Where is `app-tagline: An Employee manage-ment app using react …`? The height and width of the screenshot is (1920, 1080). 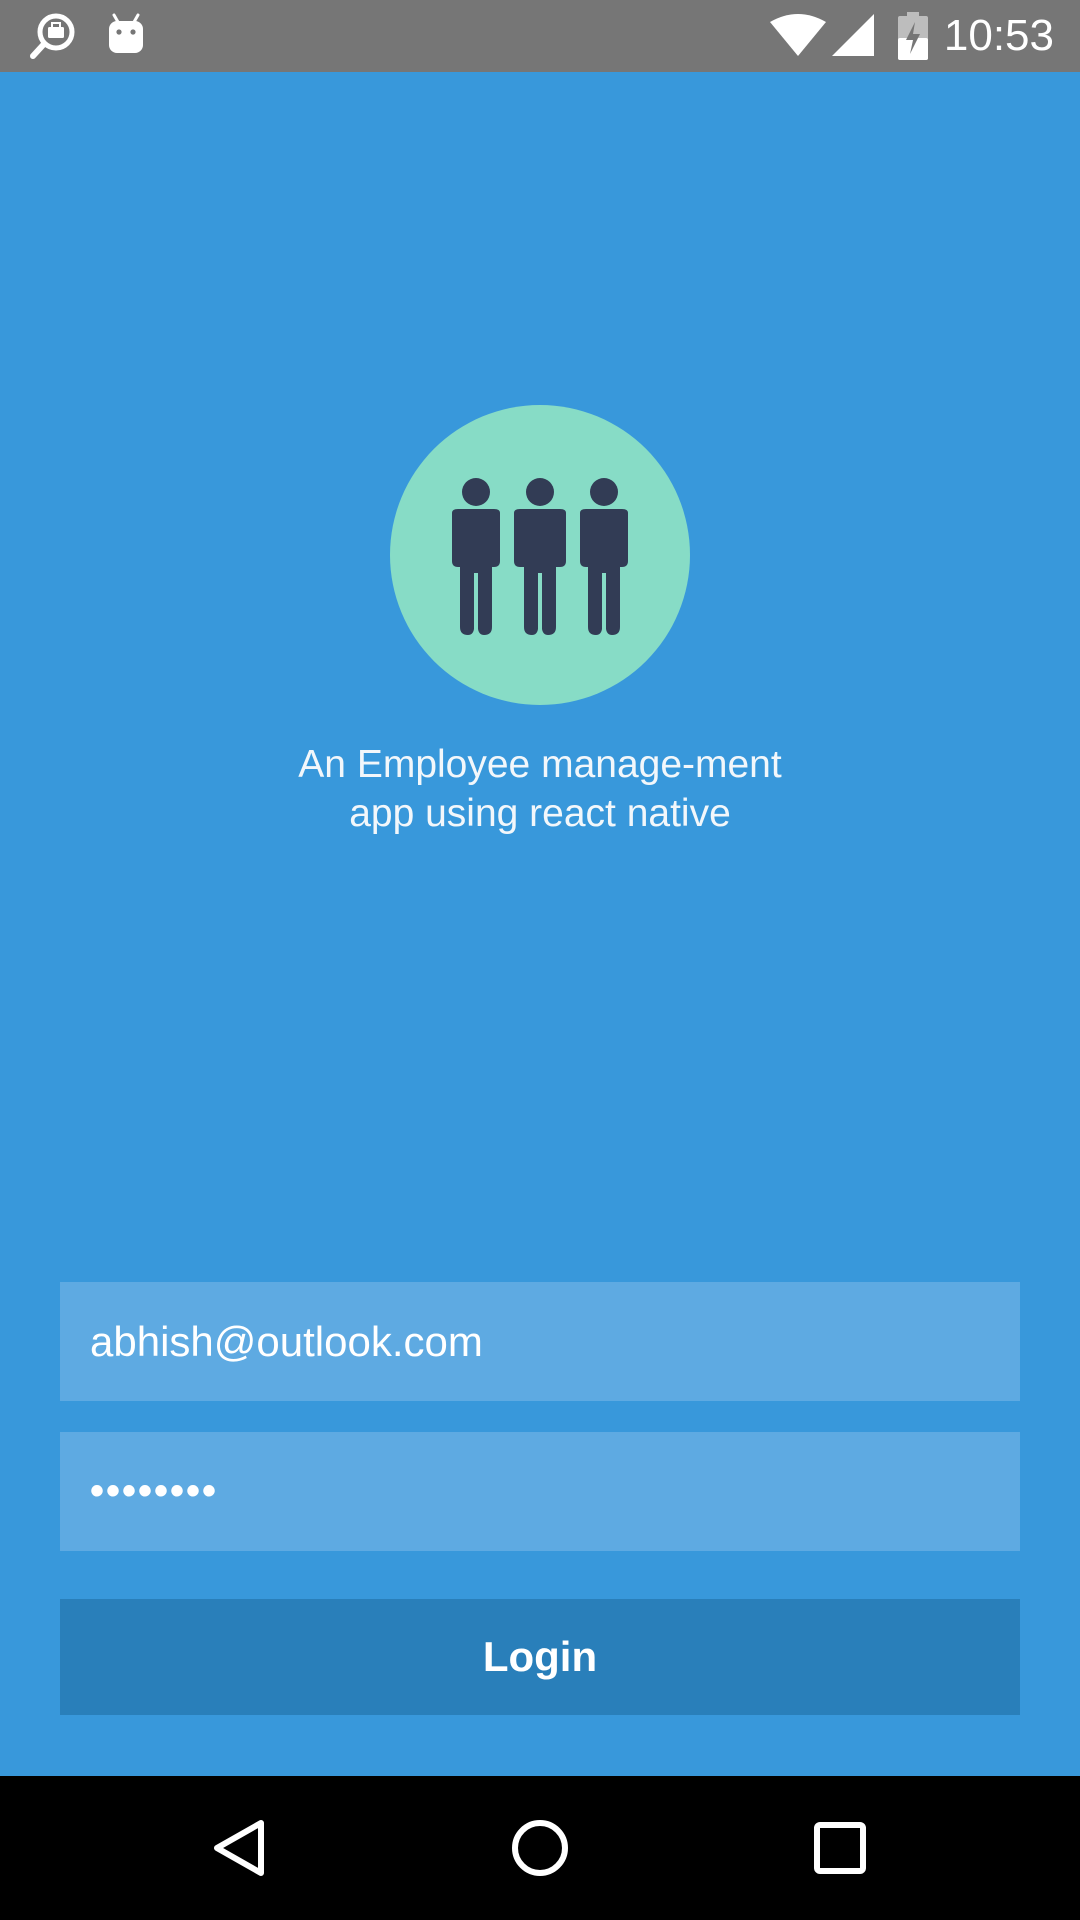
app-tagline: An Employee manage-ment app using react … is located at coordinates (540, 789).